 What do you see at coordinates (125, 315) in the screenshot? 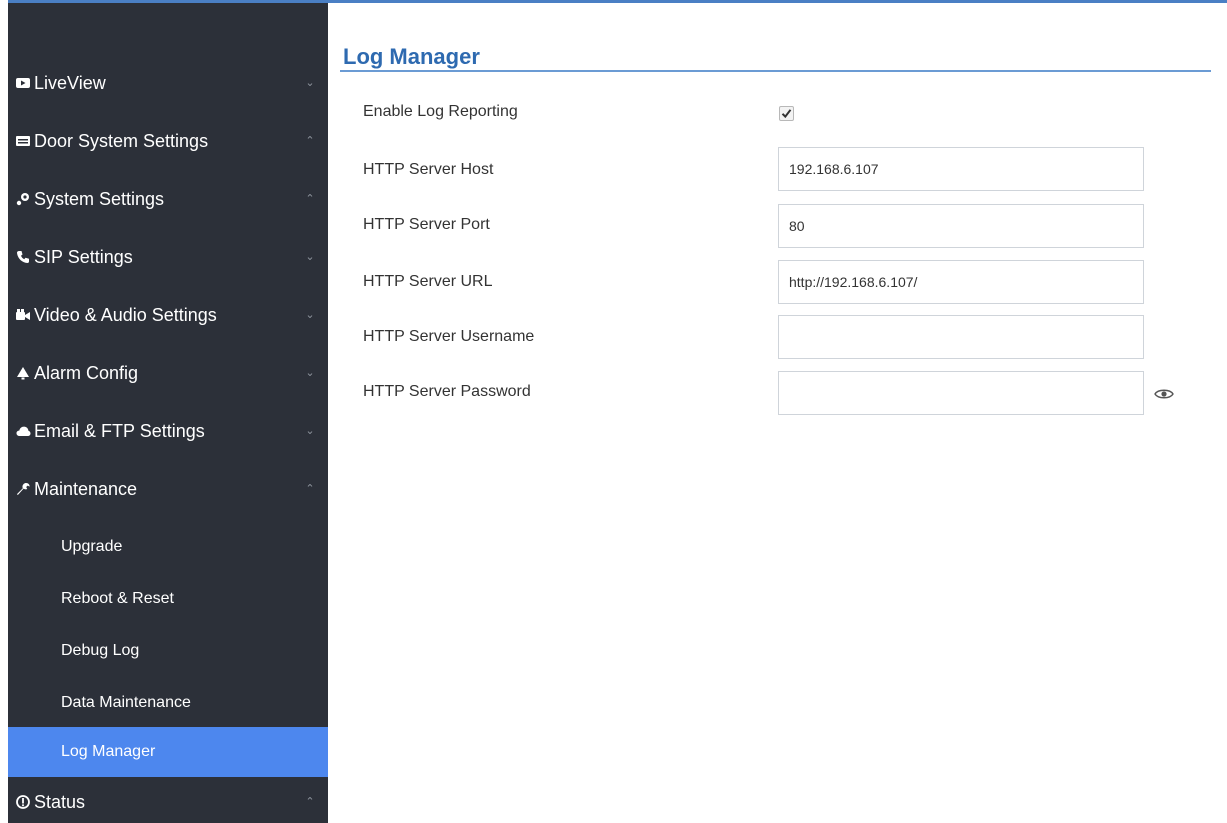
I see `sidebar-item-label: Video & Audio Settings` at bounding box center [125, 315].